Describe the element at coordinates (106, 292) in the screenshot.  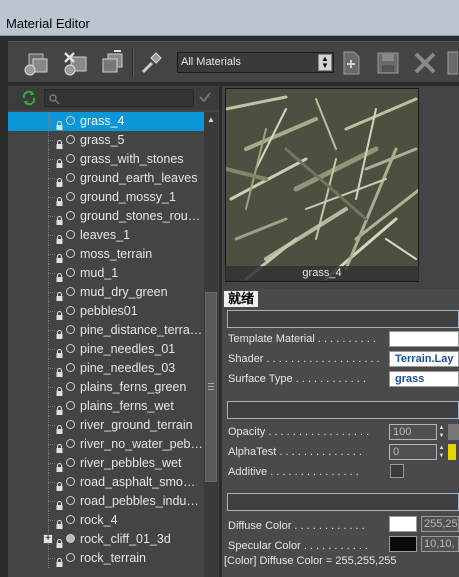
I see `tree-item: mud_dry_green` at that location.